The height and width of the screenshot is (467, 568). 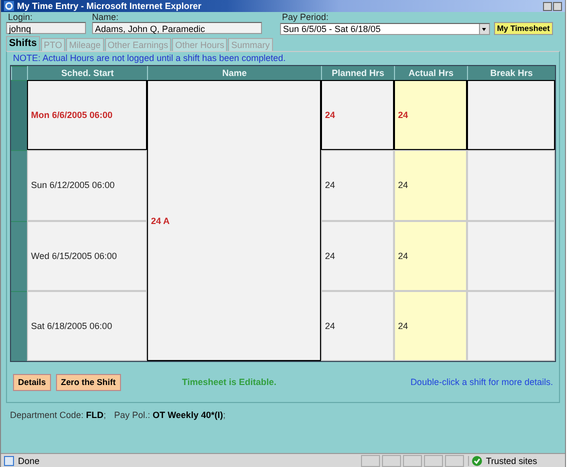 What do you see at coordinates (9, 6) in the screenshot?
I see `browser-icon` at bounding box center [9, 6].